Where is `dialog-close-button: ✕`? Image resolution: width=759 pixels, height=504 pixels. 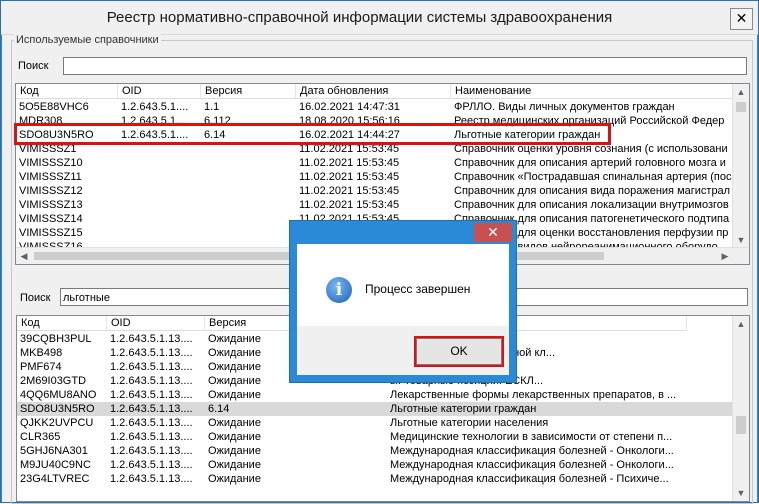 dialog-close-button: ✕ is located at coordinates (493, 232).